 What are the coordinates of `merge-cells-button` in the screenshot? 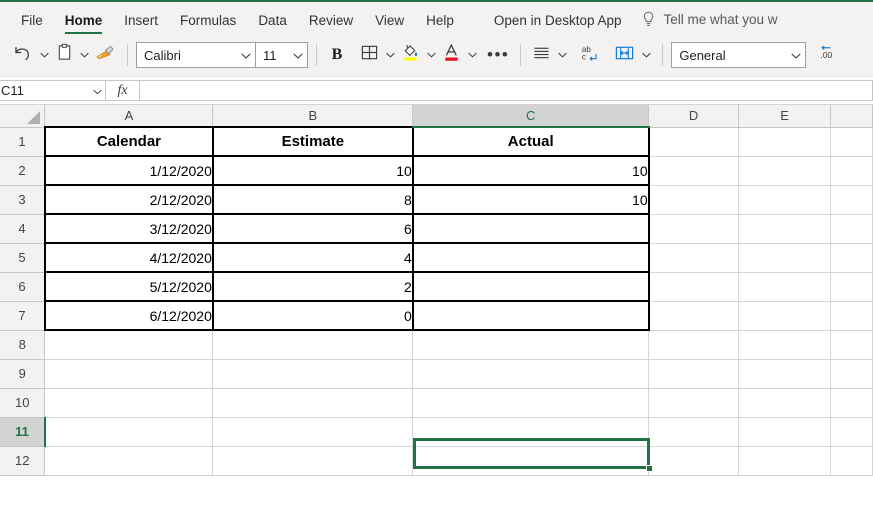 It's located at (624, 55).